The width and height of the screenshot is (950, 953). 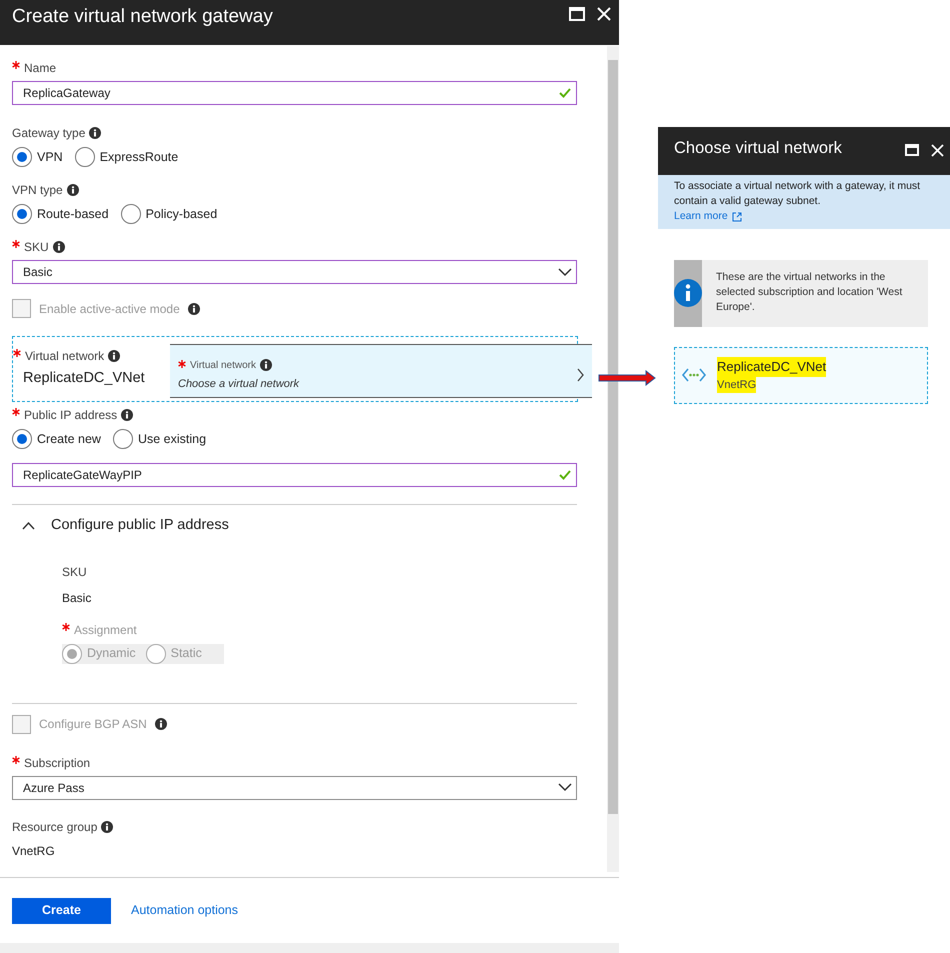 What do you see at coordinates (109, 309) in the screenshot?
I see `checkbox-label: Enable active-active mode` at bounding box center [109, 309].